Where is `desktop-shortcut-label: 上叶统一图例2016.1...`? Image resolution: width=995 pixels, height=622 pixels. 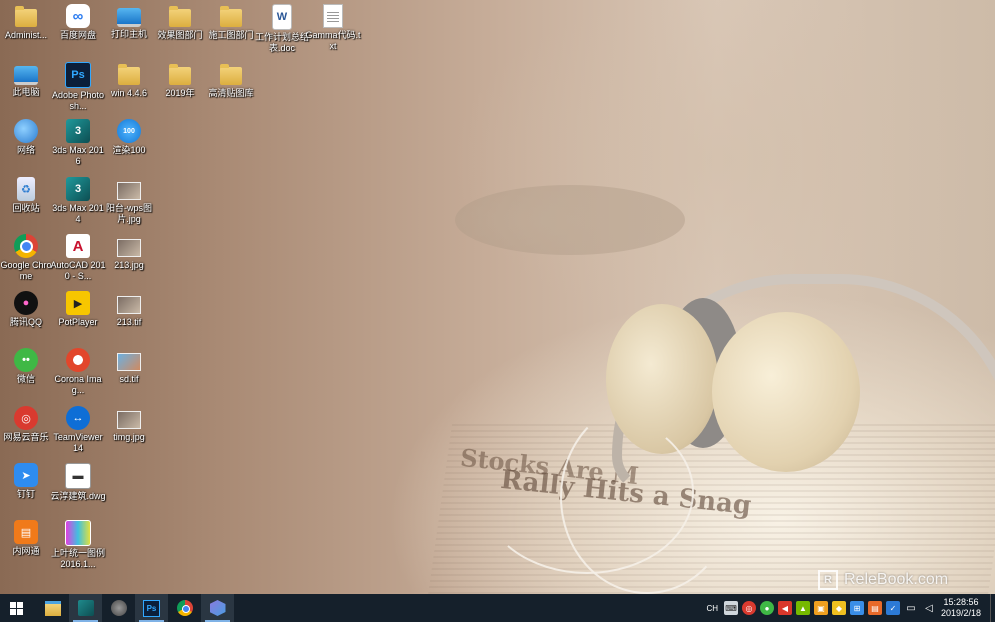 desktop-shortcut-label: 上叶统一图例2016.1... is located at coordinates (77, 558).